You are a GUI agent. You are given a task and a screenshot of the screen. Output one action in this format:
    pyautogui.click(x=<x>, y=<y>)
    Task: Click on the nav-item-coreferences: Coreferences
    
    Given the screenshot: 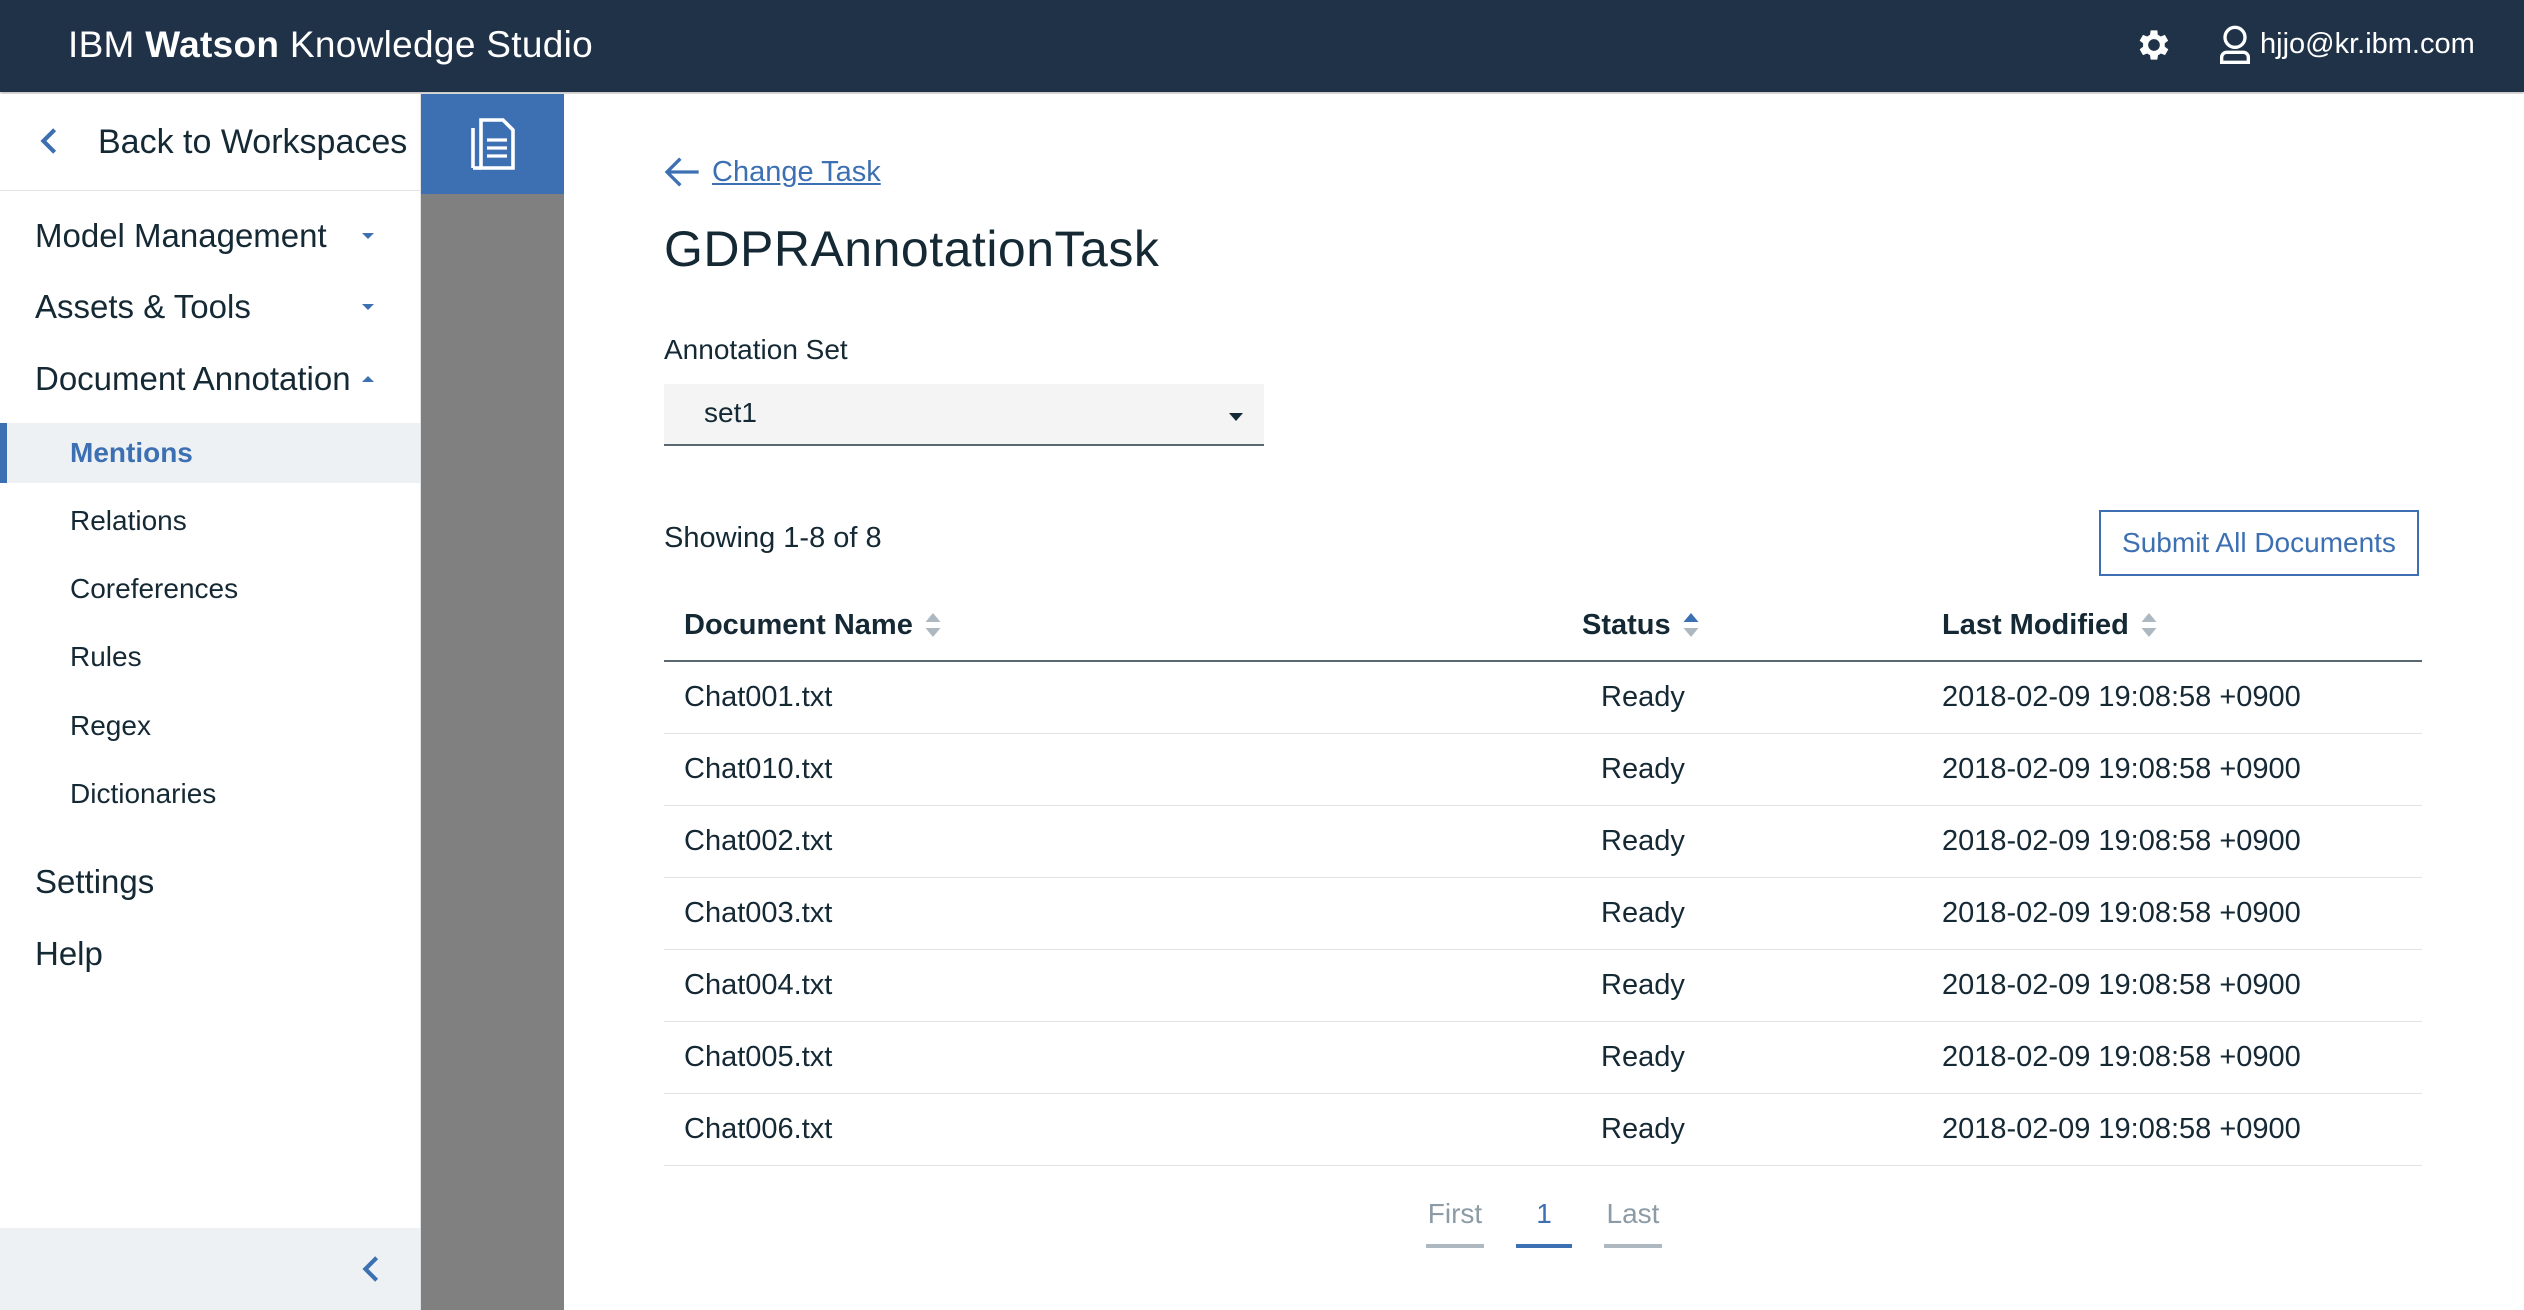 What is the action you would take?
    pyautogui.click(x=210, y=589)
    